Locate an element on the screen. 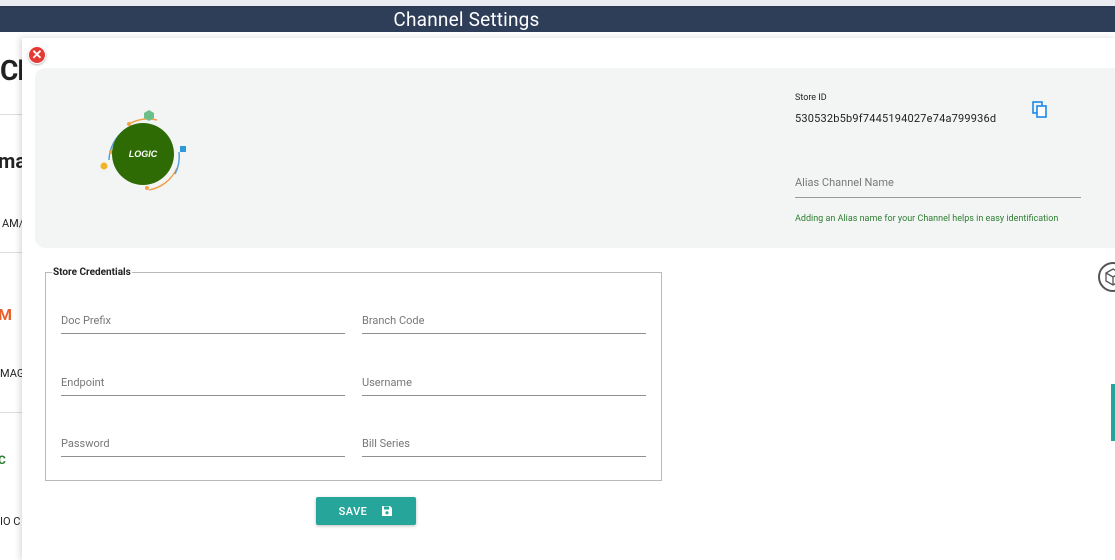 Image resolution: width=1115 pixels, height=560 pixels. svg-text: LOGIC is located at coordinates (143, 154).